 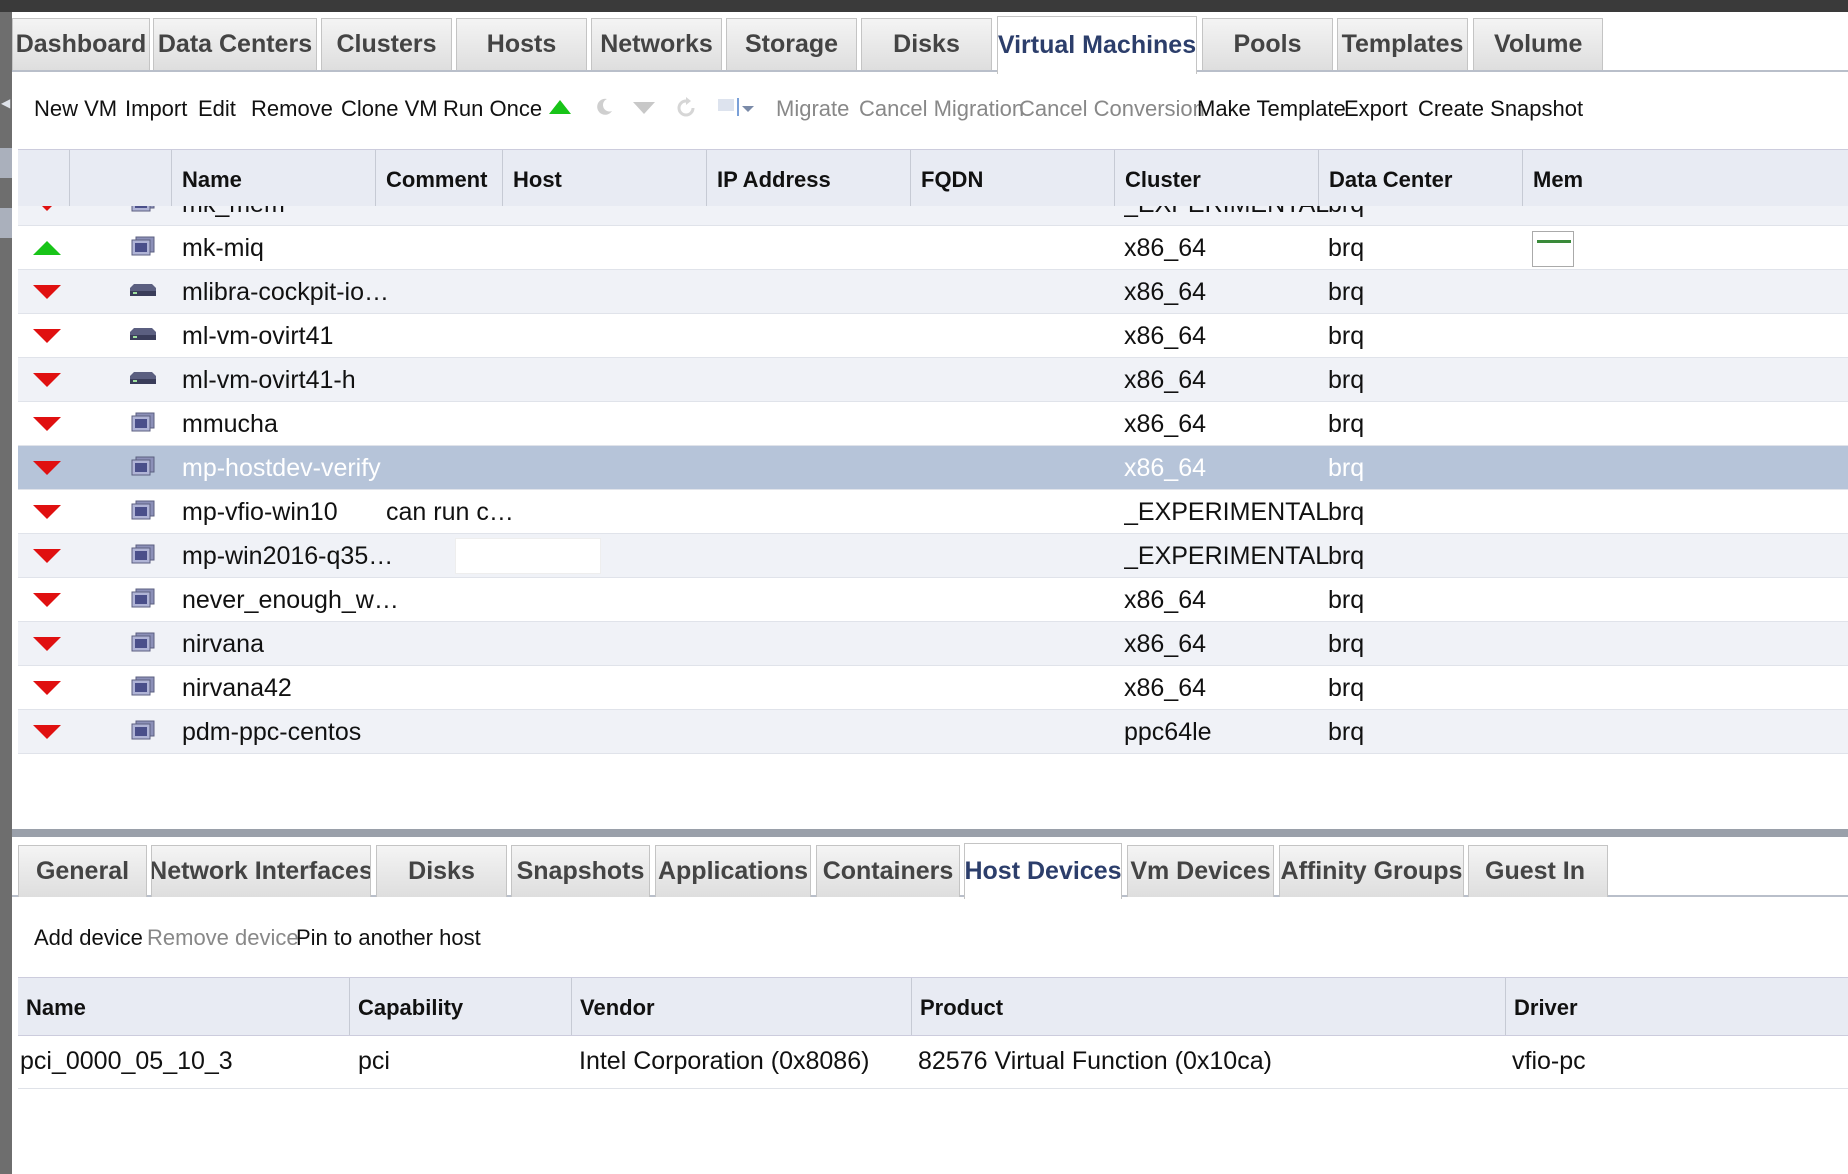 I want to click on remove-button: Remove, so click(x=292, y=109).